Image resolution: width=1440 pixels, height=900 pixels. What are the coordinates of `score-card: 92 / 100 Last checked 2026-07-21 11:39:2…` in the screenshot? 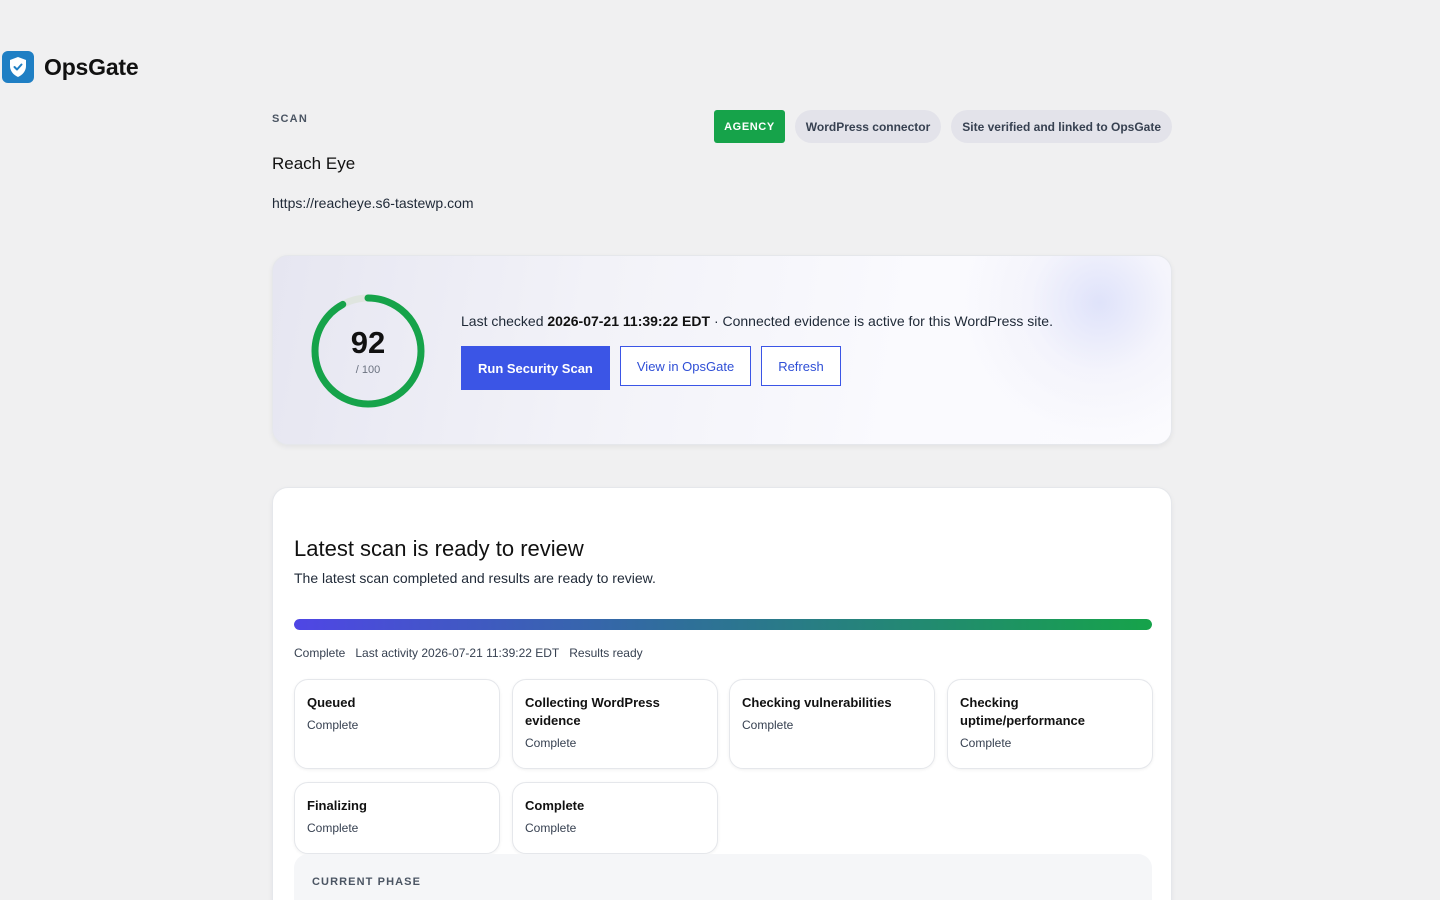 It's located at (722, 350).